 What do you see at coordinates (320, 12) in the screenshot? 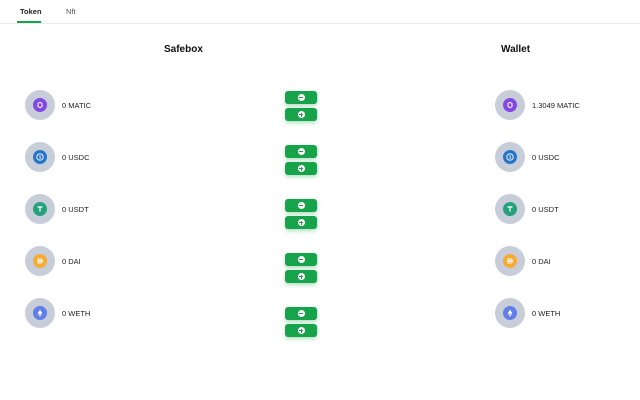
I see `tab-bar: Token Nft` at bounding box center [320, 12].